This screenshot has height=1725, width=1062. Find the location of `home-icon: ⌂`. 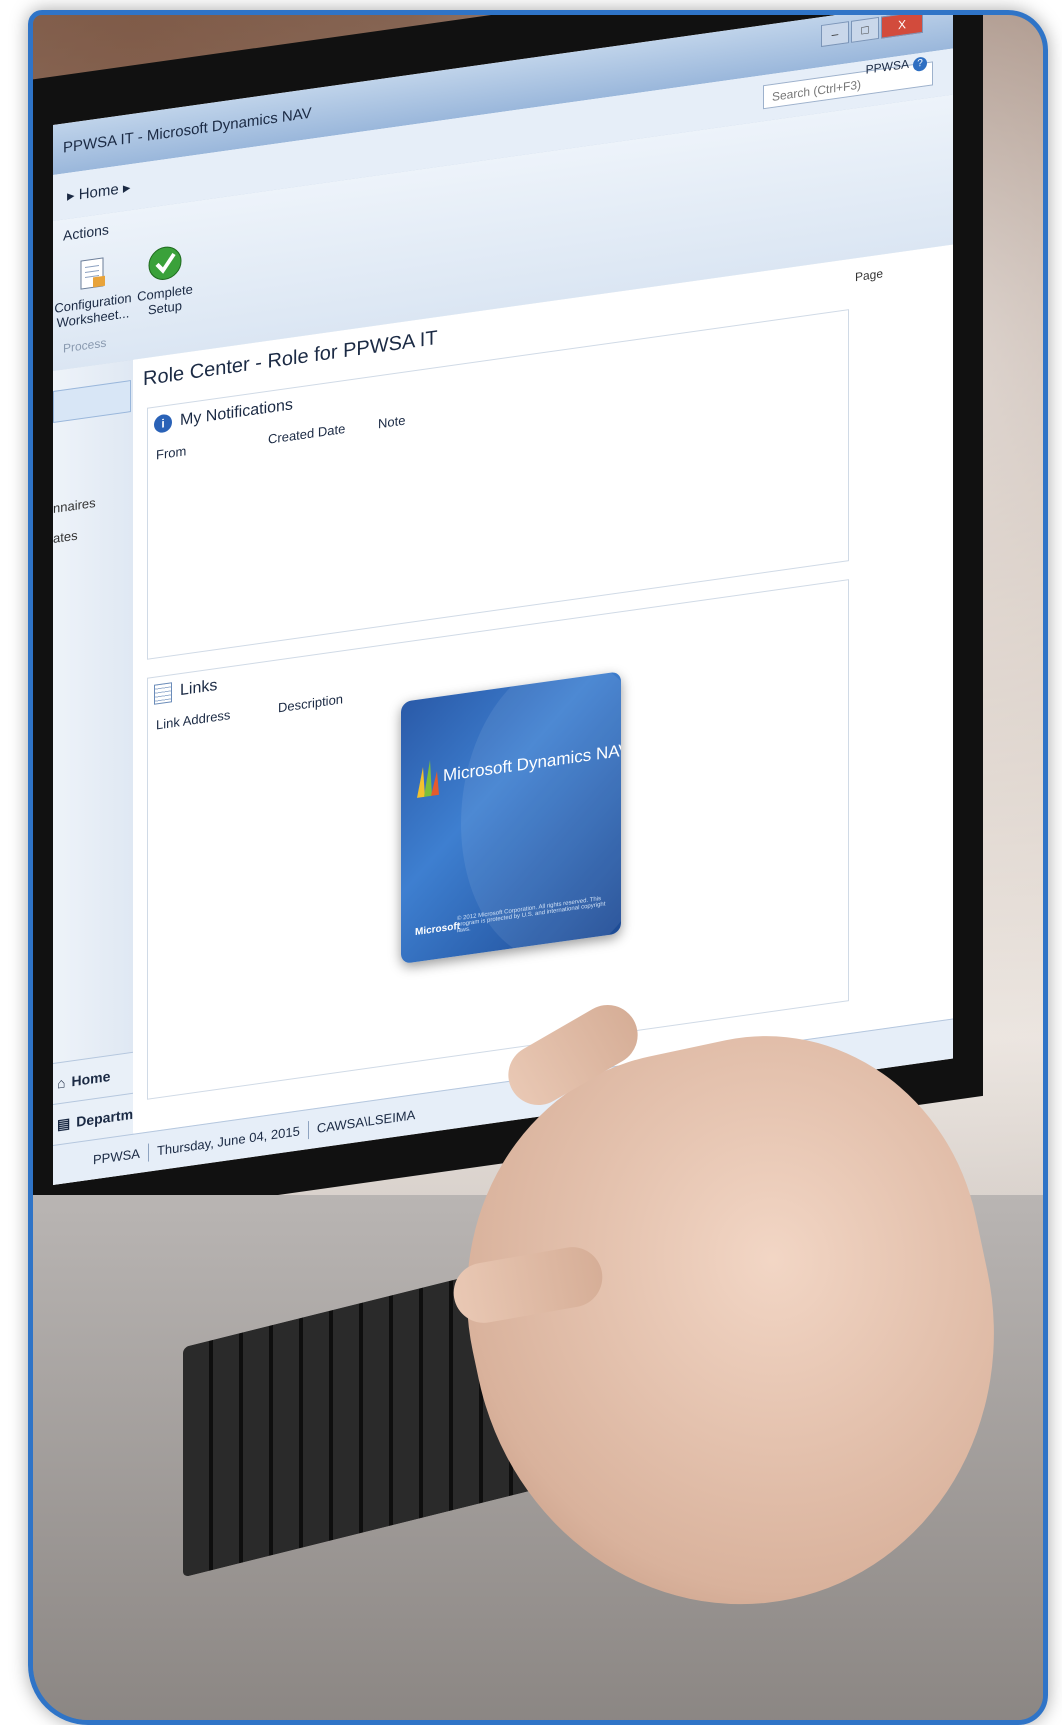

home-icon: ⌂ is located at coordinates (61, 1083).